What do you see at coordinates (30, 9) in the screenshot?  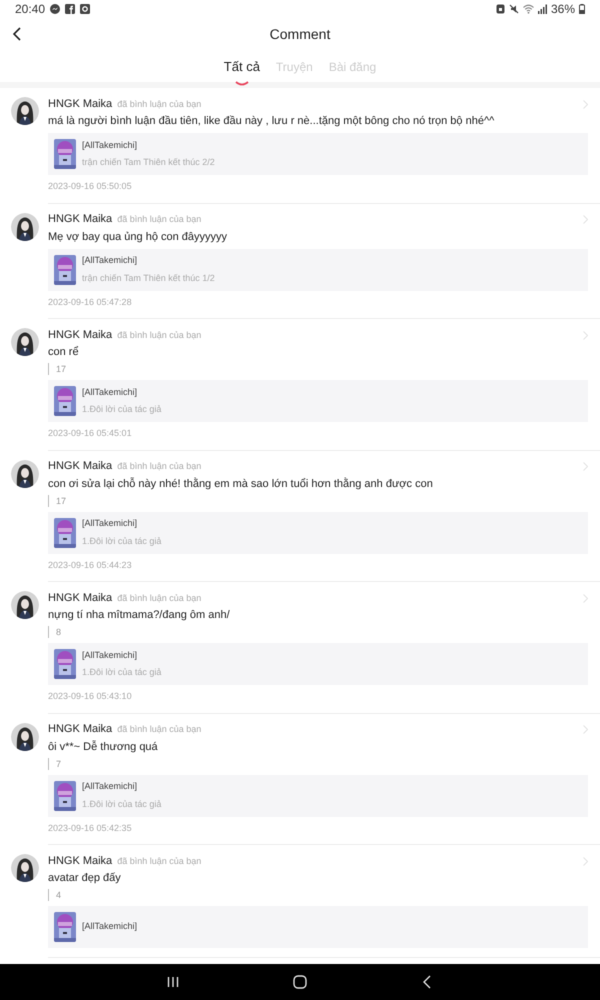 I see `clock: 20:40` at bounding box center [30, 9].